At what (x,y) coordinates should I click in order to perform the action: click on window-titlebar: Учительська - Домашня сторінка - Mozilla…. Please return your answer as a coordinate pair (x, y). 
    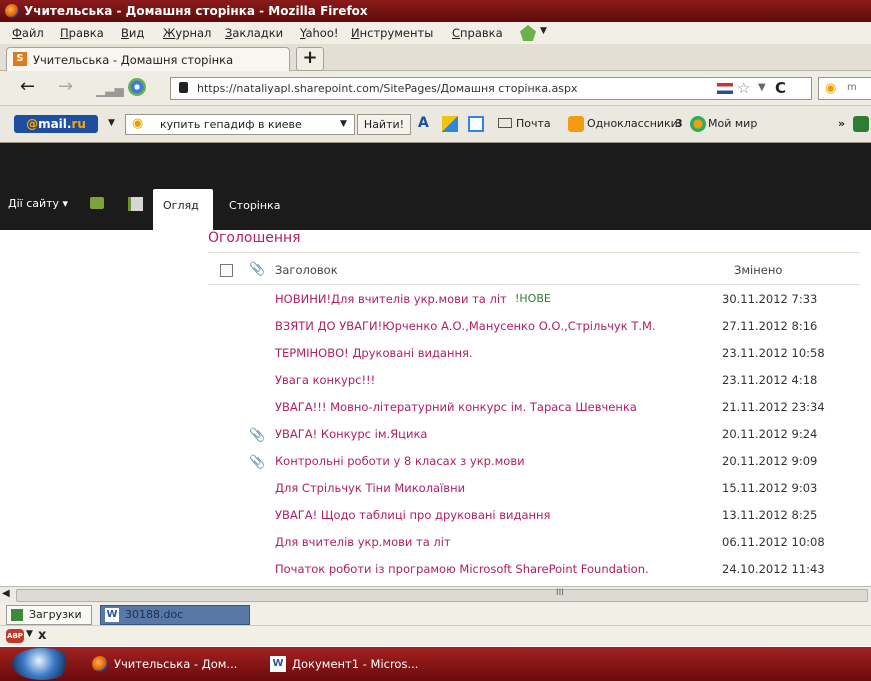
    Looking at the image, I should click on (435, 11).